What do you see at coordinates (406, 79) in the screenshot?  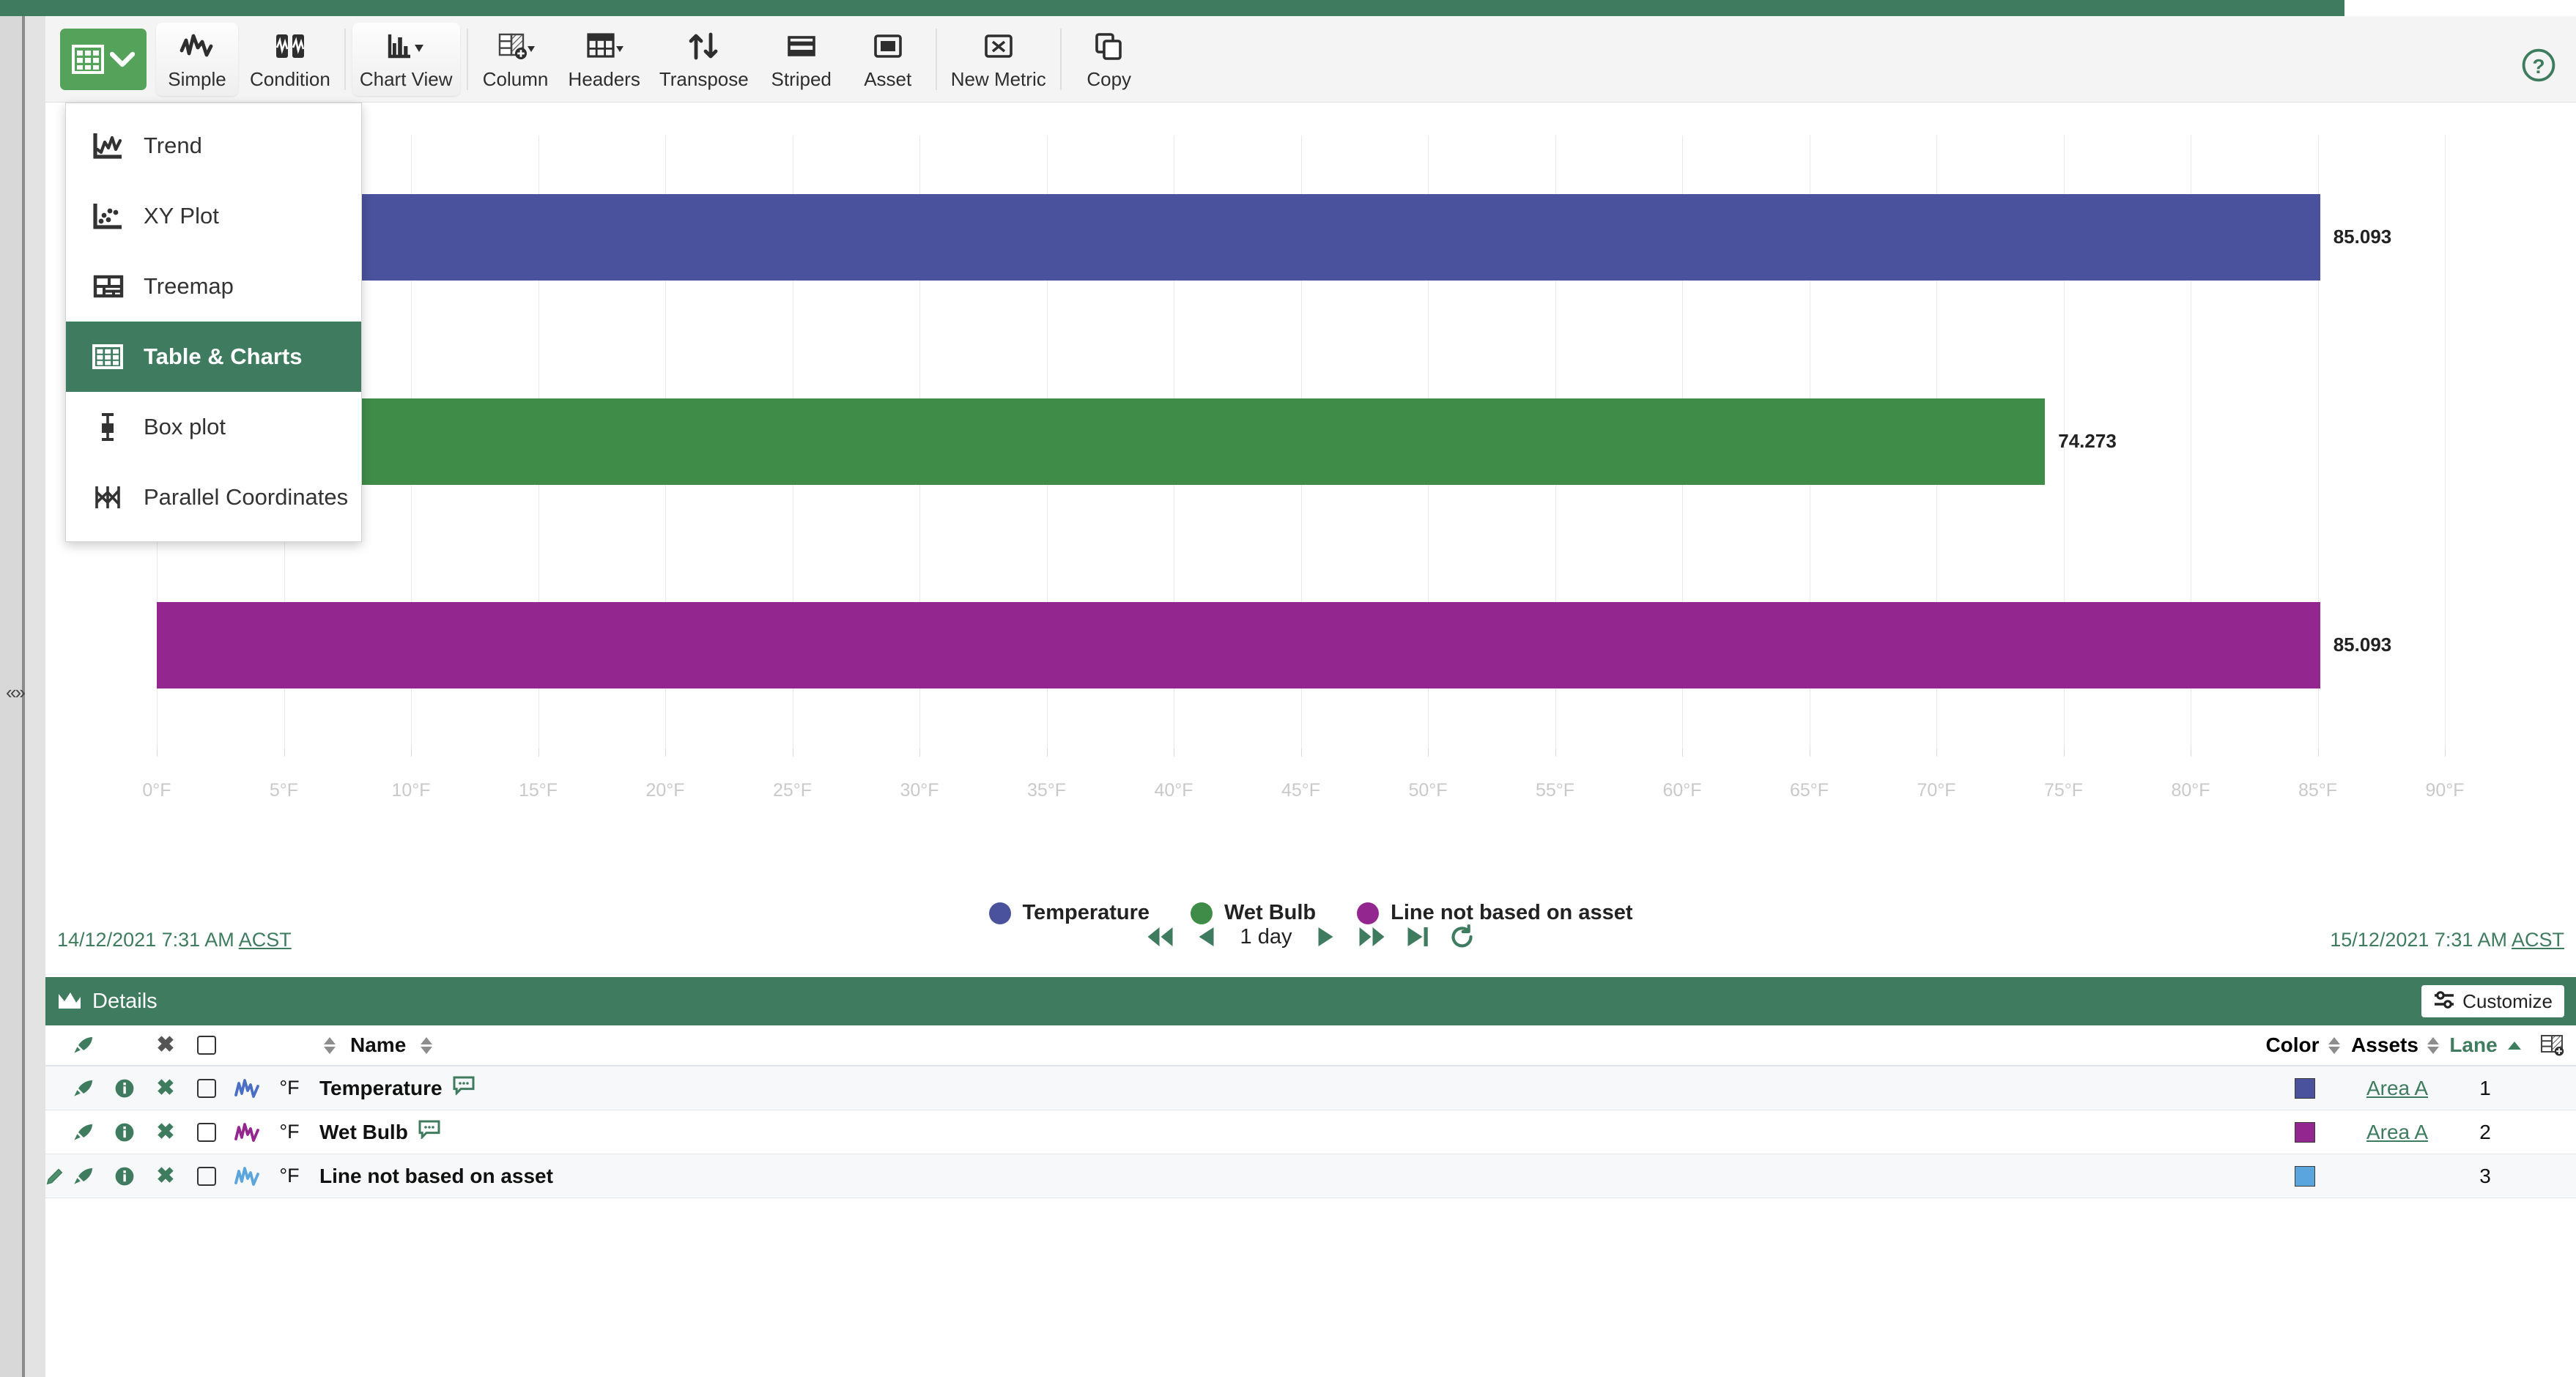 I see `toolbar-label: Chart View` at bounding box center [406, 79].